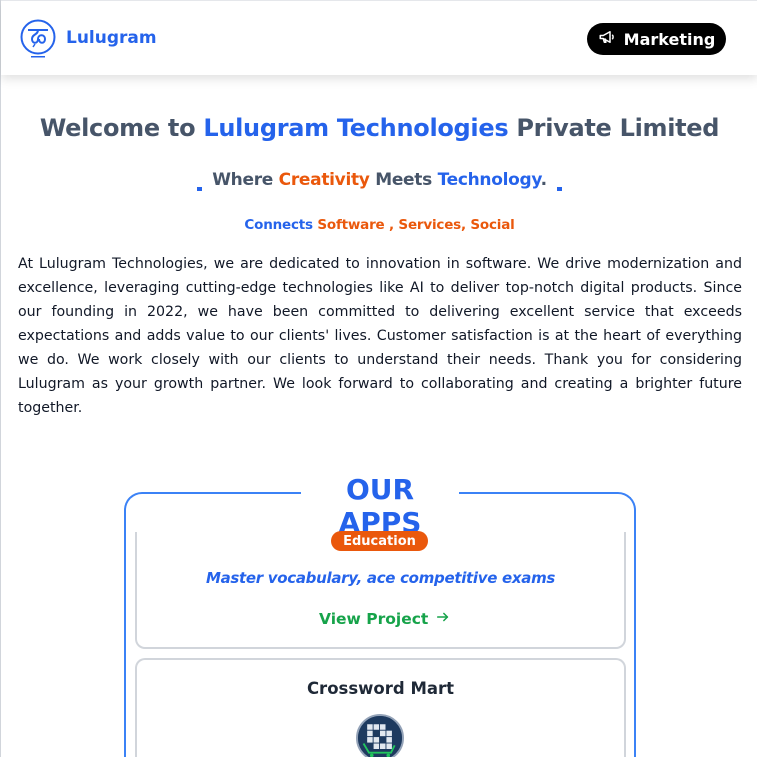 The height and width of the screenshot is (757, 757). What do you see at coordinates (614, 128) in the screenshot?
I see `welcome-suffix: Private Limited` at bounding box center [614, 128].